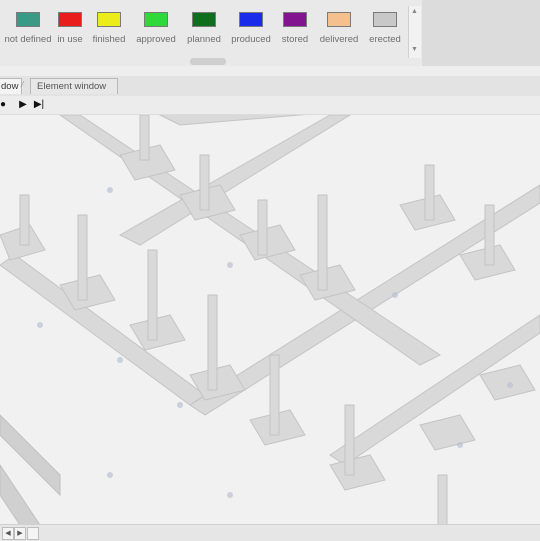 The width and height of the screenshot is (540, 541). What do you see at coordinates (270, 86) in the screenshot?
I see `window-tabbar: dow ⁄ Element window` at bounding box center [270, 86].